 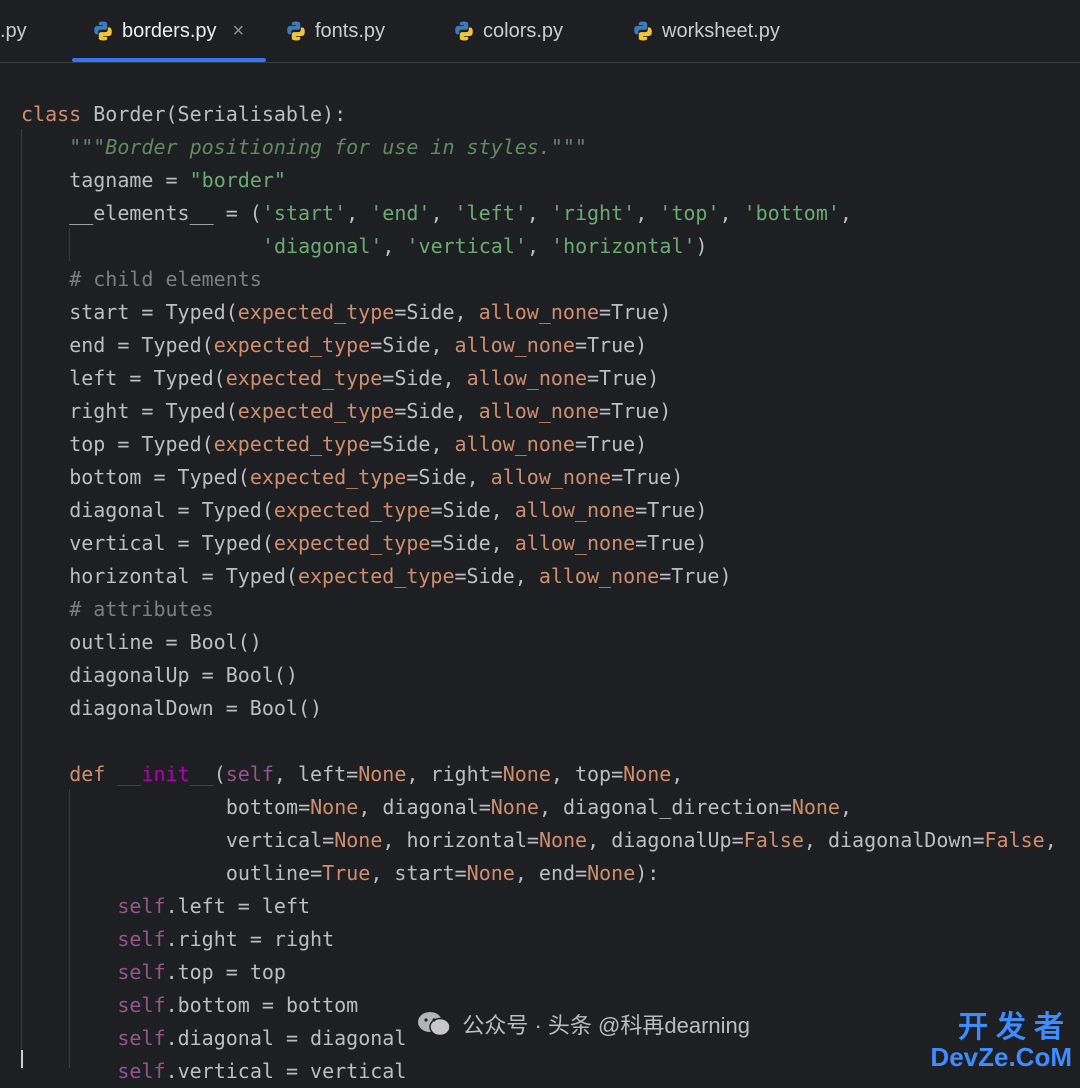 What do you see at coordinates (1014, 840) in the screenshot?
I see `code-token: False` at bounding box center [1014, 840].